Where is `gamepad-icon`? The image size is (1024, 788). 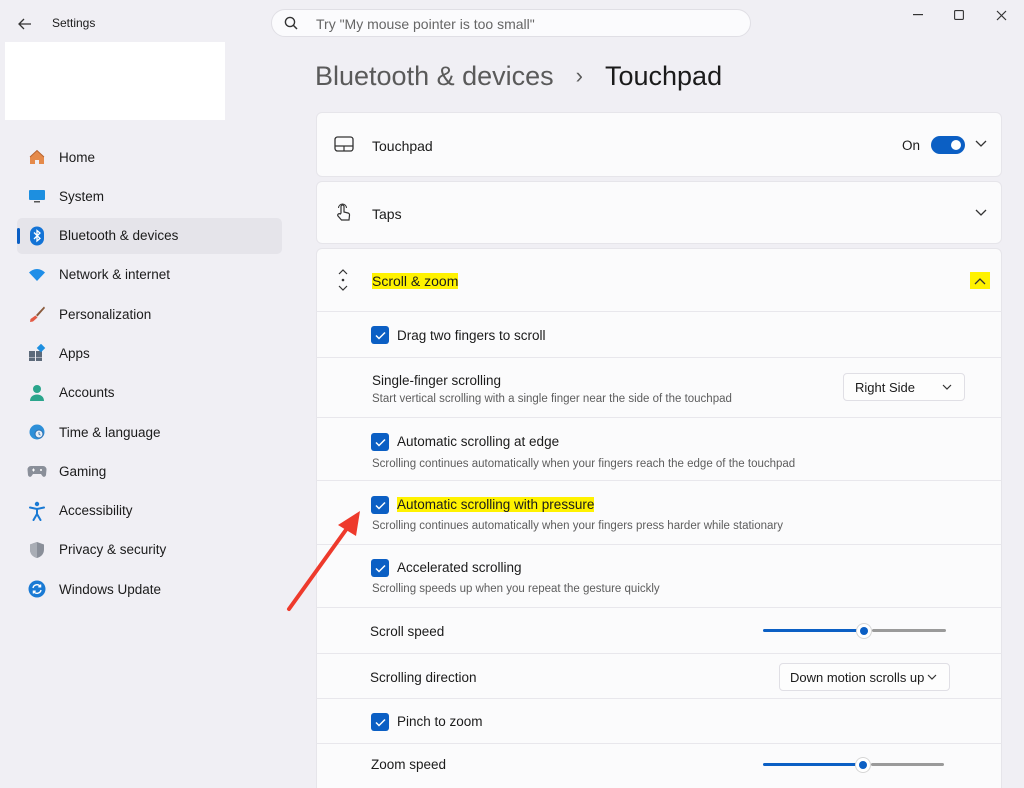
gamepad-icon is located at coordinates (37, 471).